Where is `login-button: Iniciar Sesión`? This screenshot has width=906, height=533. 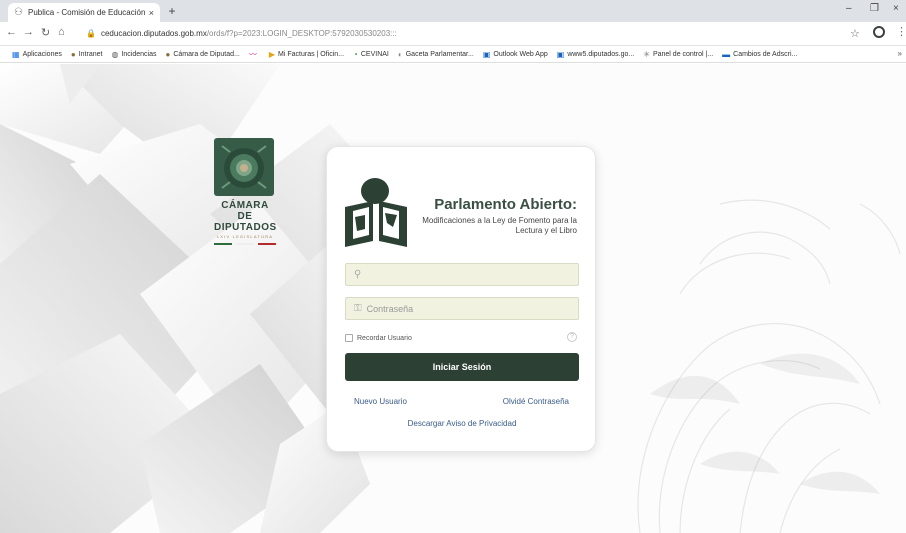
login-button: Iniciar Sesión is located at coordinates (462, 367).